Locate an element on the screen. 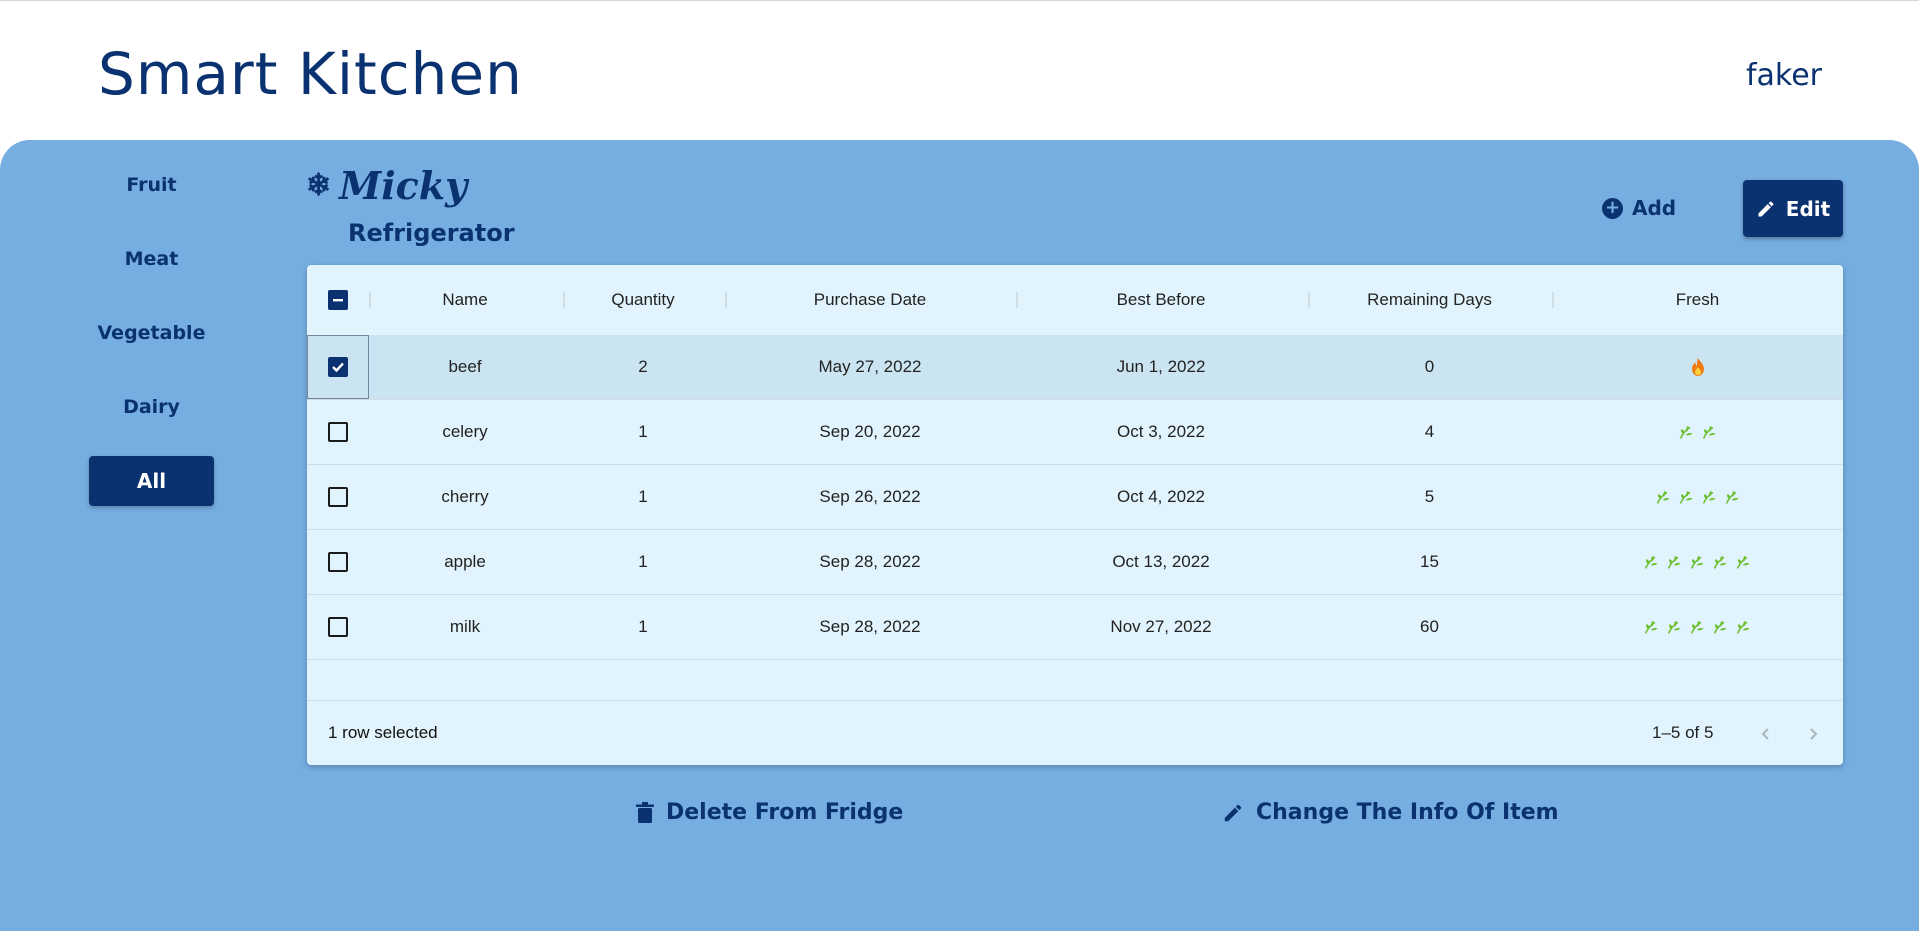  column-header-quantity: Quantity is located at coordinates (643, 300).